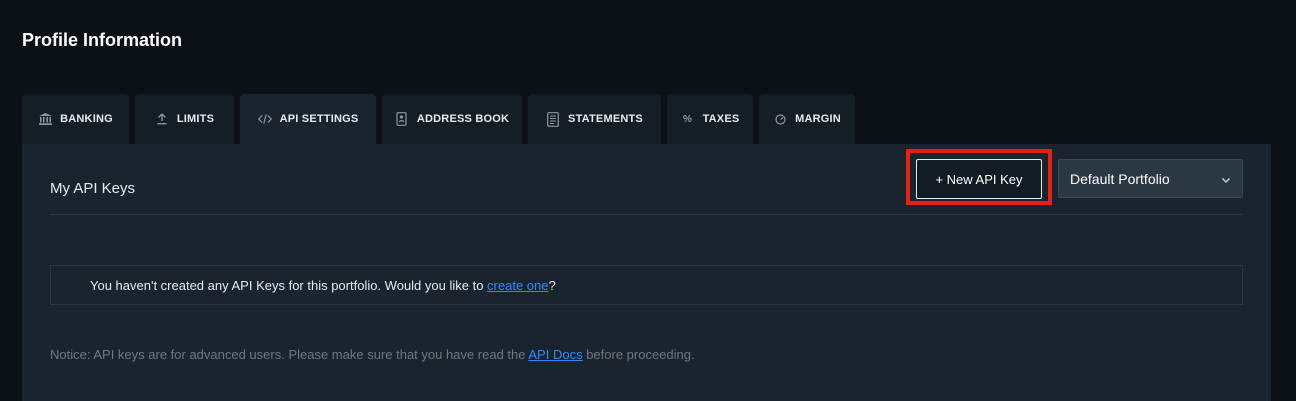 The height and width of the screenshot is (401, 1296). What do you see at coordinates (102, 40) in the screenshot?
I see `page-title: Profile Information` at bounding box center [102, 40].